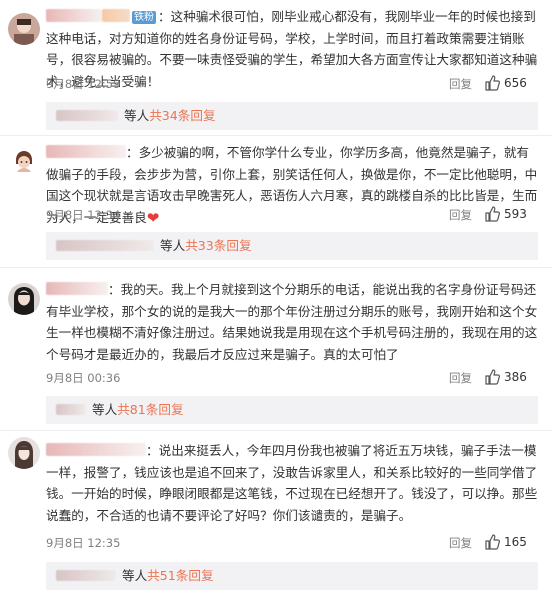  I want to click on comment-meta: 9月8日 12:59 回复 656, so click(296, 83).